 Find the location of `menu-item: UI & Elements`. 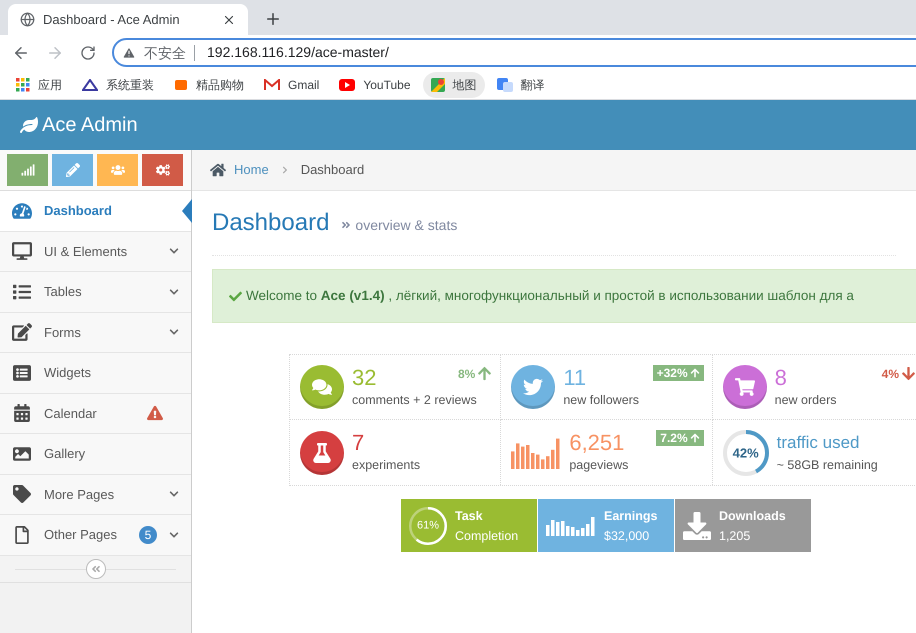

menu-item: UI & Elements is located at coordinates (95, 252).